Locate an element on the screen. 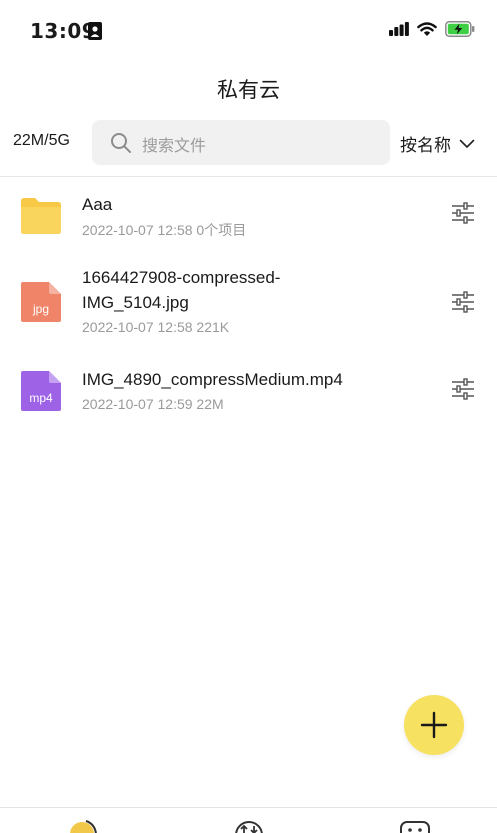 Image resolution: width=497 pixels, height=833 pixels. folder-icon is located at coordinates (41, 216).